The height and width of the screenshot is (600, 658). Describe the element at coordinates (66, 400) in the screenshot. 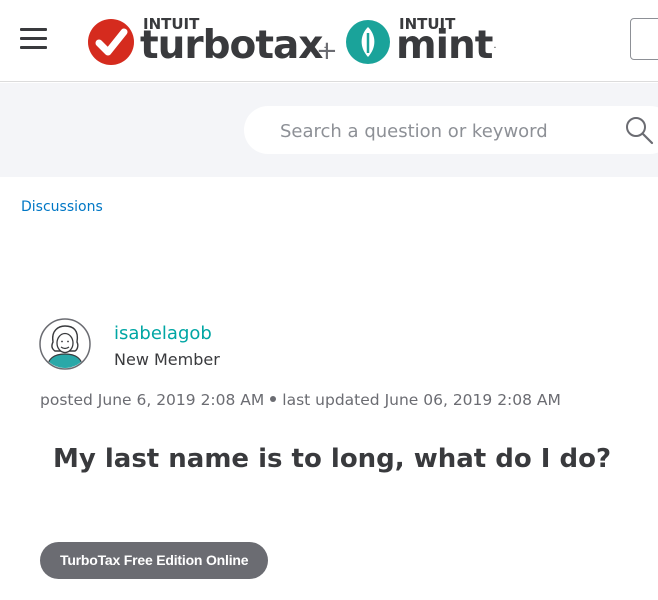

I see `posted-label: posted` at that location.